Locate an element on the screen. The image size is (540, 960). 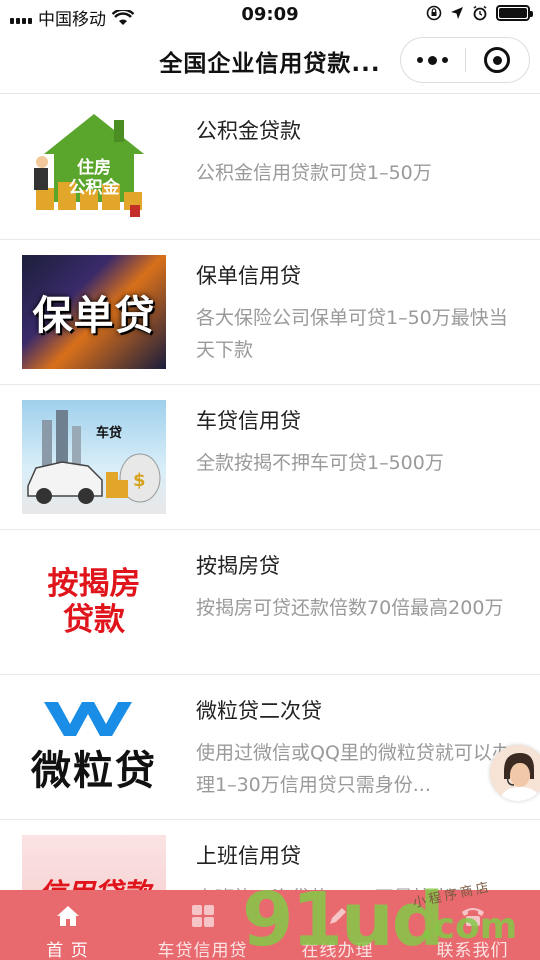
housing-fund-thumbnail: 住房 公积金 is located at coordinates (94, 167).